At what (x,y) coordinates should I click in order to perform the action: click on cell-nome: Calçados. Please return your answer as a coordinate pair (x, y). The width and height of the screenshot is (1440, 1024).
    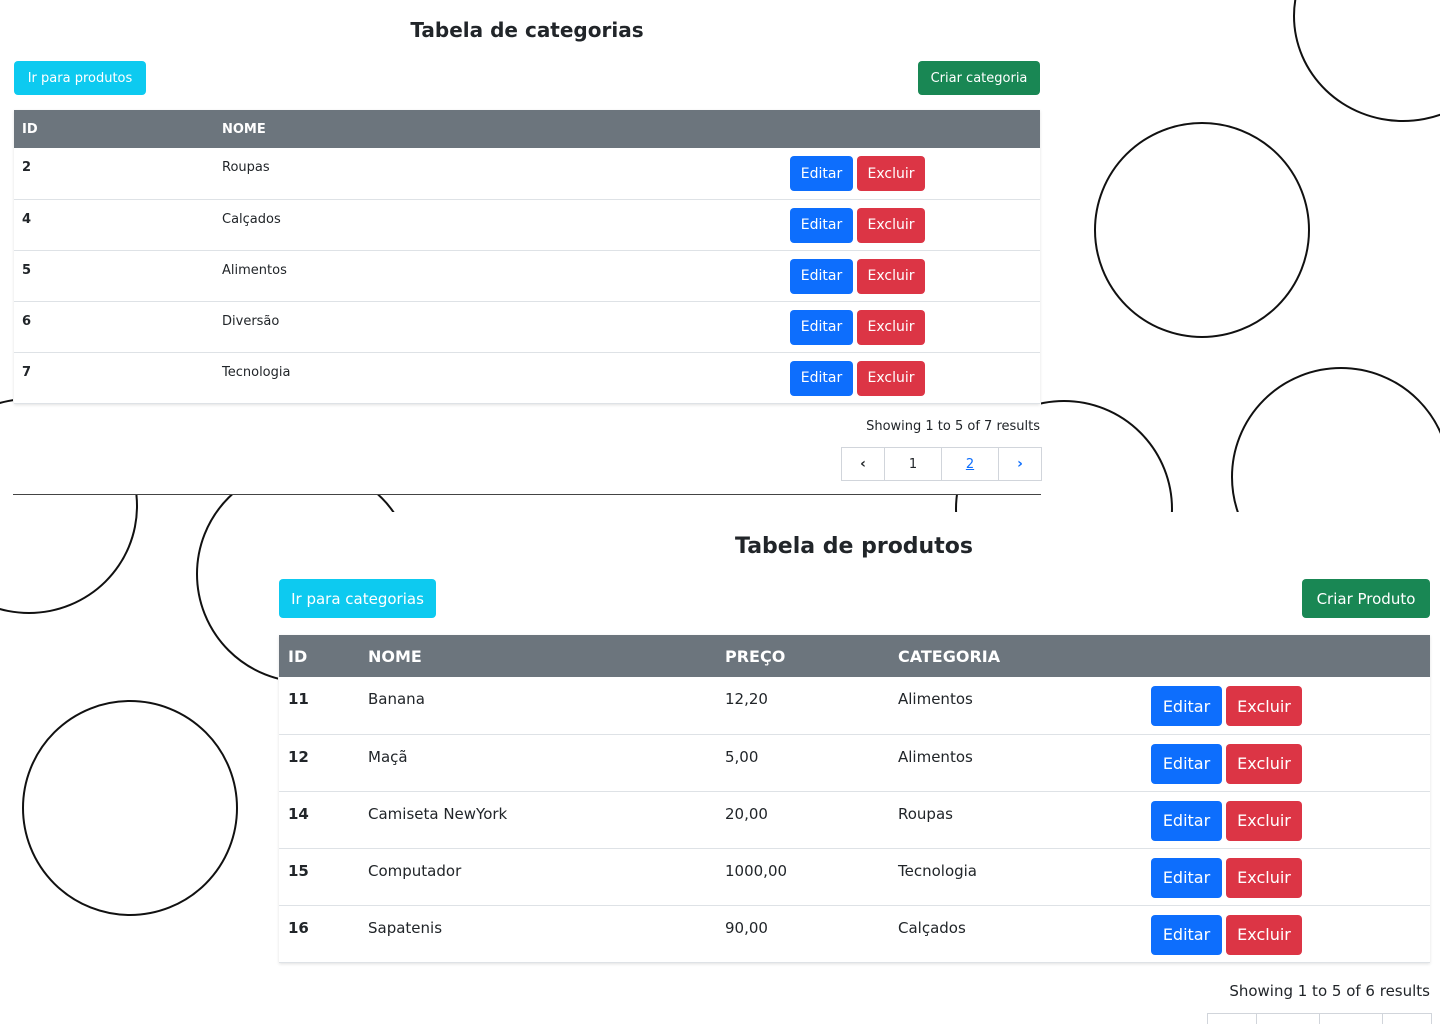
    Looking at the image, I should click on (497, 225).